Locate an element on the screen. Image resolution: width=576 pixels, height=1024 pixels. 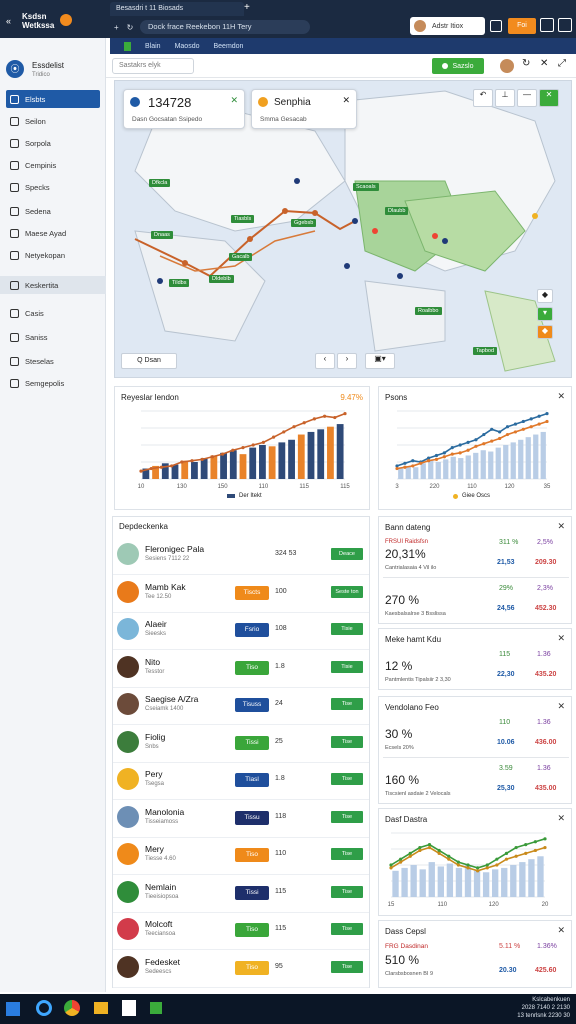
map-tag: Dfkcla is located at coordinates (160, 183).